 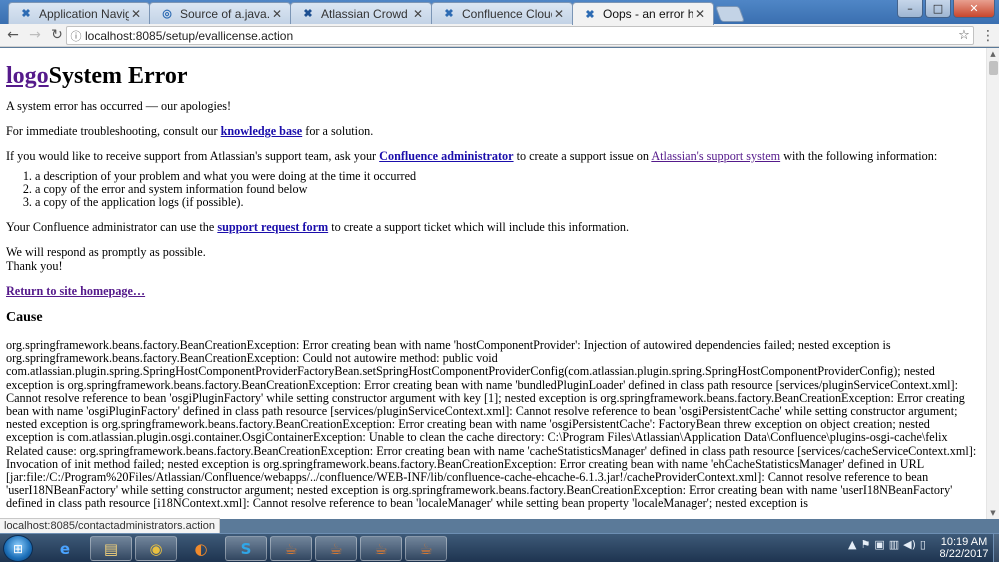 What do you see at coordinates (648, 14) in the screenshot?
I see `tab-title: Oops - an error has occu` at bounding box center [648, 14].